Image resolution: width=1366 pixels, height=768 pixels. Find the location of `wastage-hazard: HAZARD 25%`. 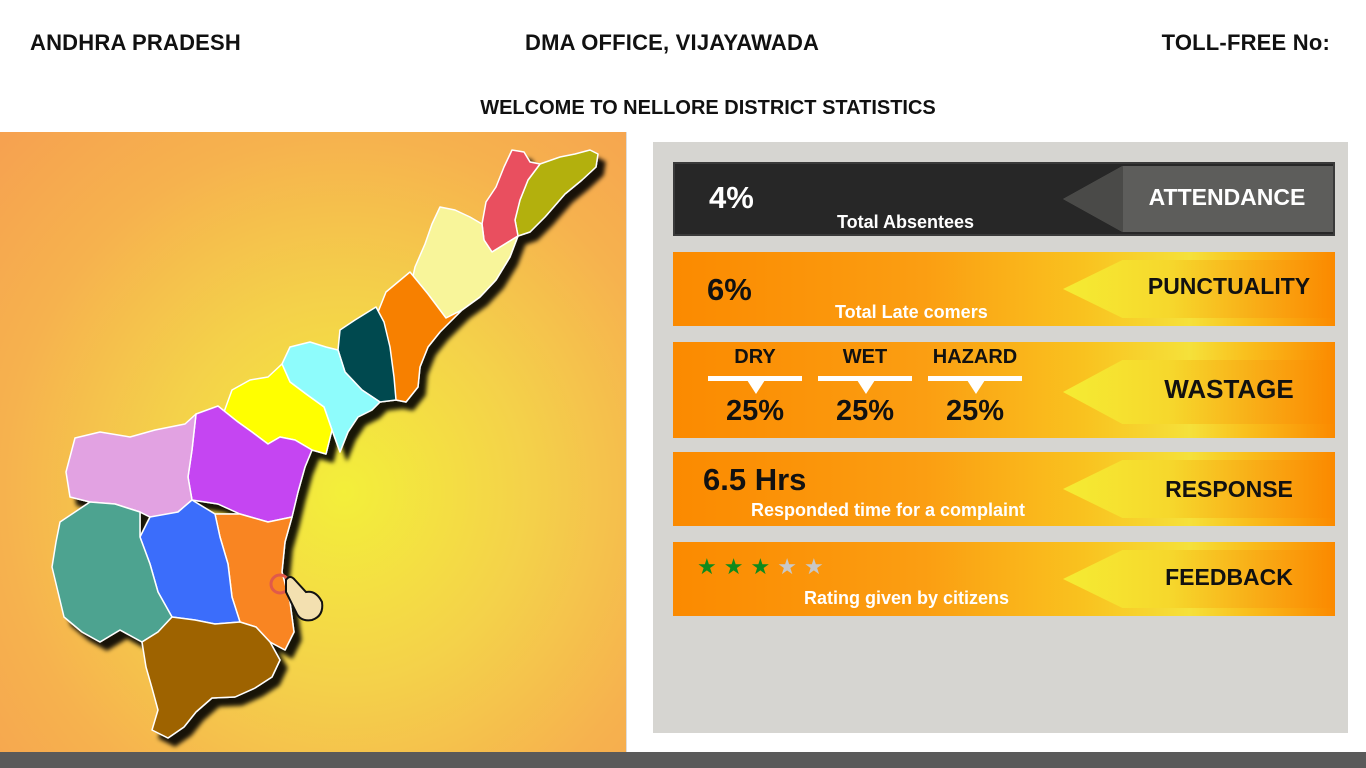

wastage-hazard: HAZARD 25% is located at coordinates (975, 387).